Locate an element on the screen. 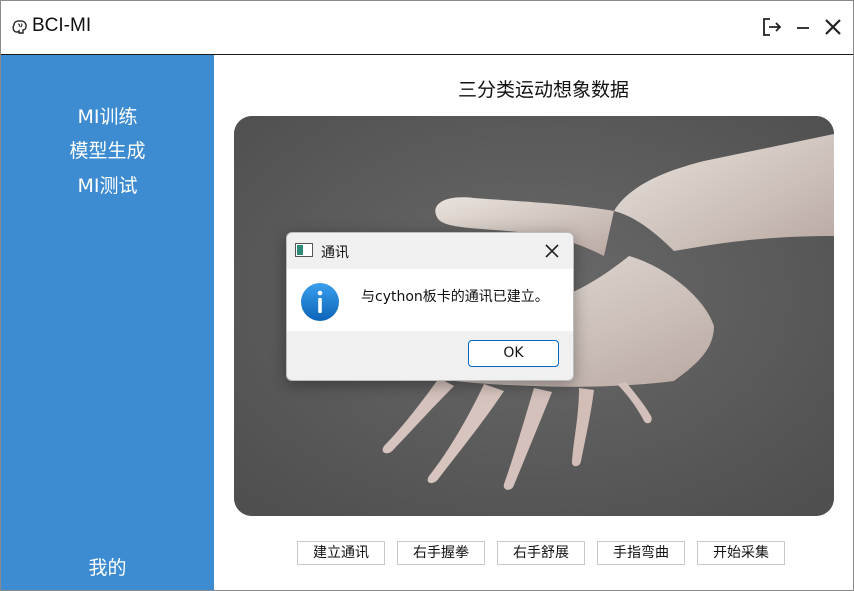  minimize-icon is located at coordinates (803, 27).